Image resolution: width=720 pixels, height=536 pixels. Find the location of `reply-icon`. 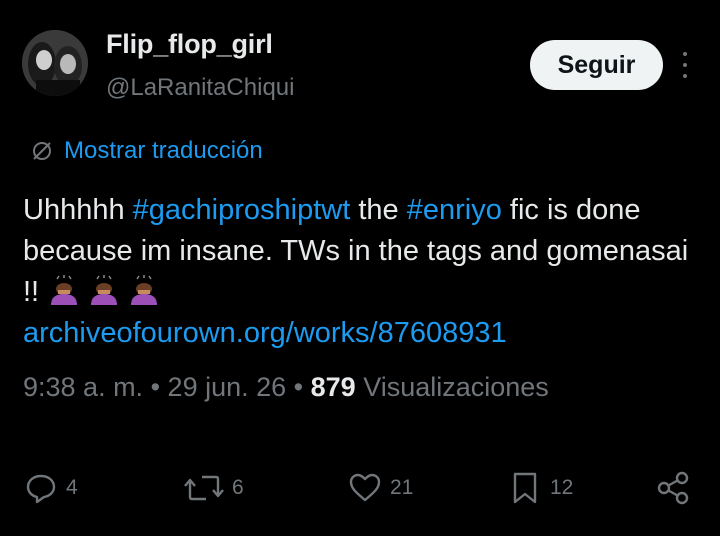

reply-icon is located at coordinates (41, 489).